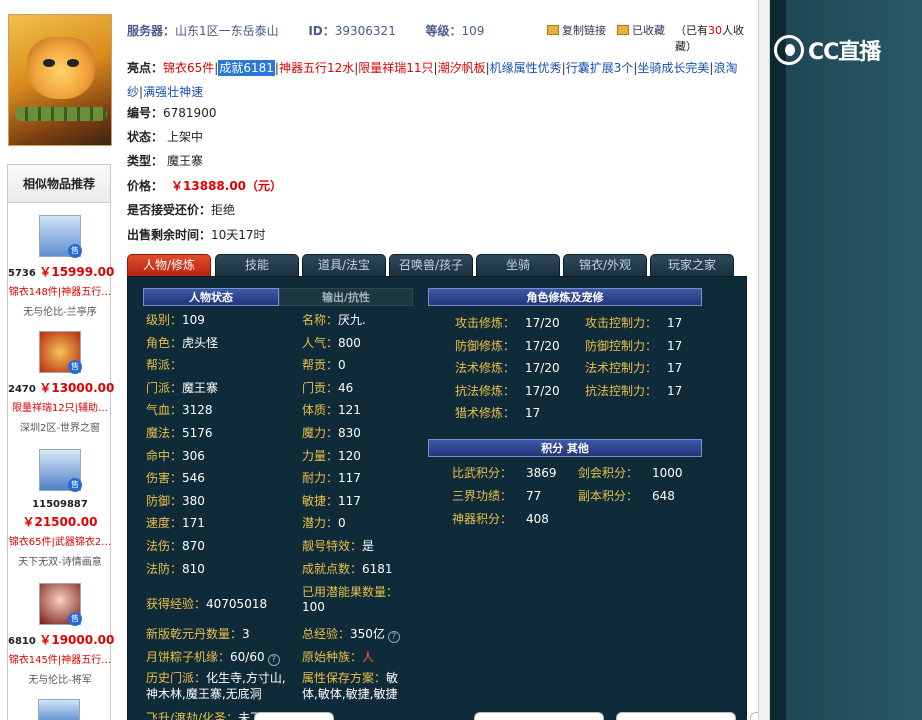 The height and width of the screenshot is (720, 922). I want to click on status-row: 状态： 上架中, so click(165, 137).